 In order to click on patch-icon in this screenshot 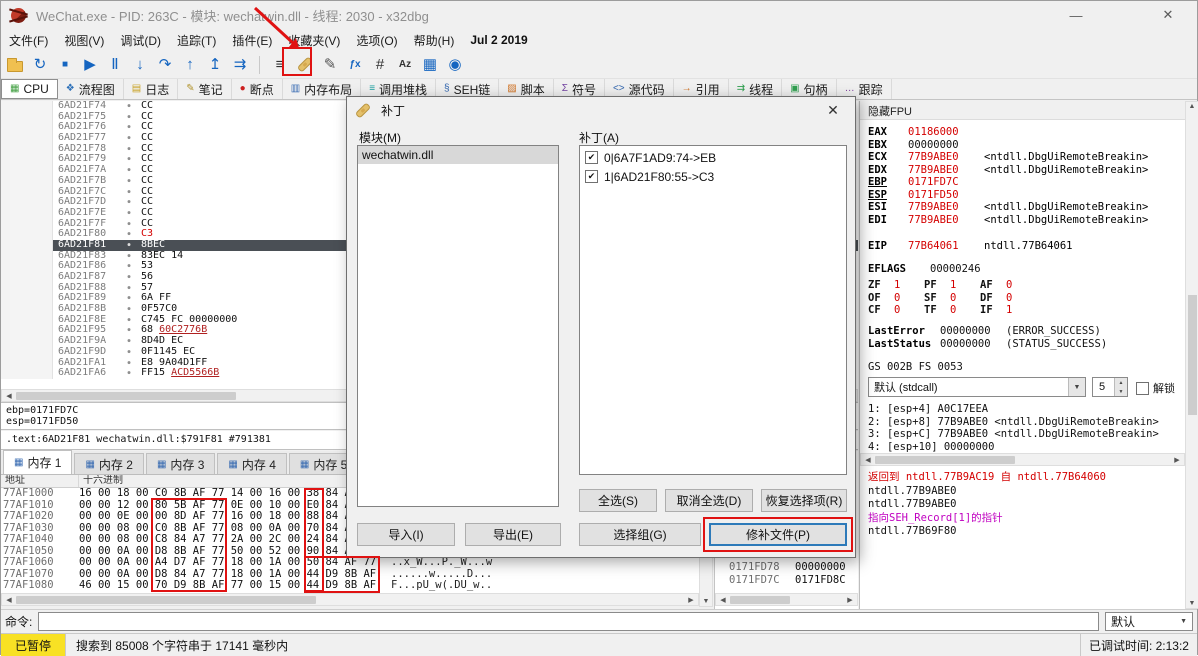, I will do `click(305, 65)`.